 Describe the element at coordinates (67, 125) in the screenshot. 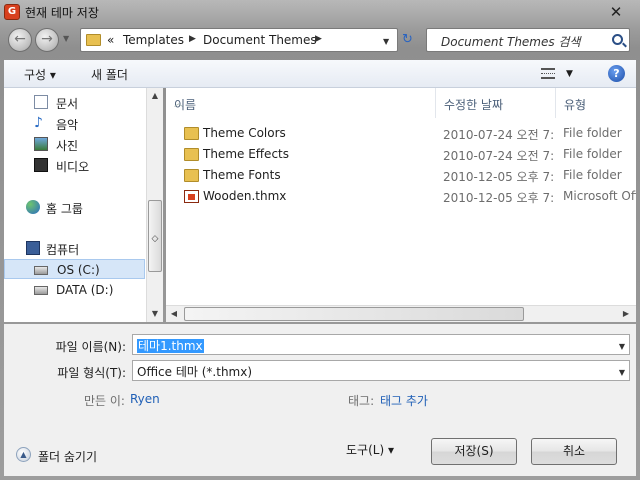

I see `sidebar-item-label: 음악` at that location.